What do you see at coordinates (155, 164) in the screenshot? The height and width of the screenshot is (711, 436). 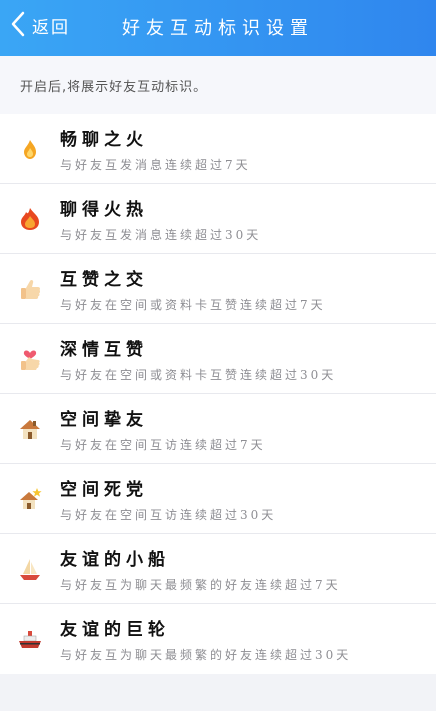 I see `item-description: 与好友互发消息连续超过7天` at bounding box center [155, 164].